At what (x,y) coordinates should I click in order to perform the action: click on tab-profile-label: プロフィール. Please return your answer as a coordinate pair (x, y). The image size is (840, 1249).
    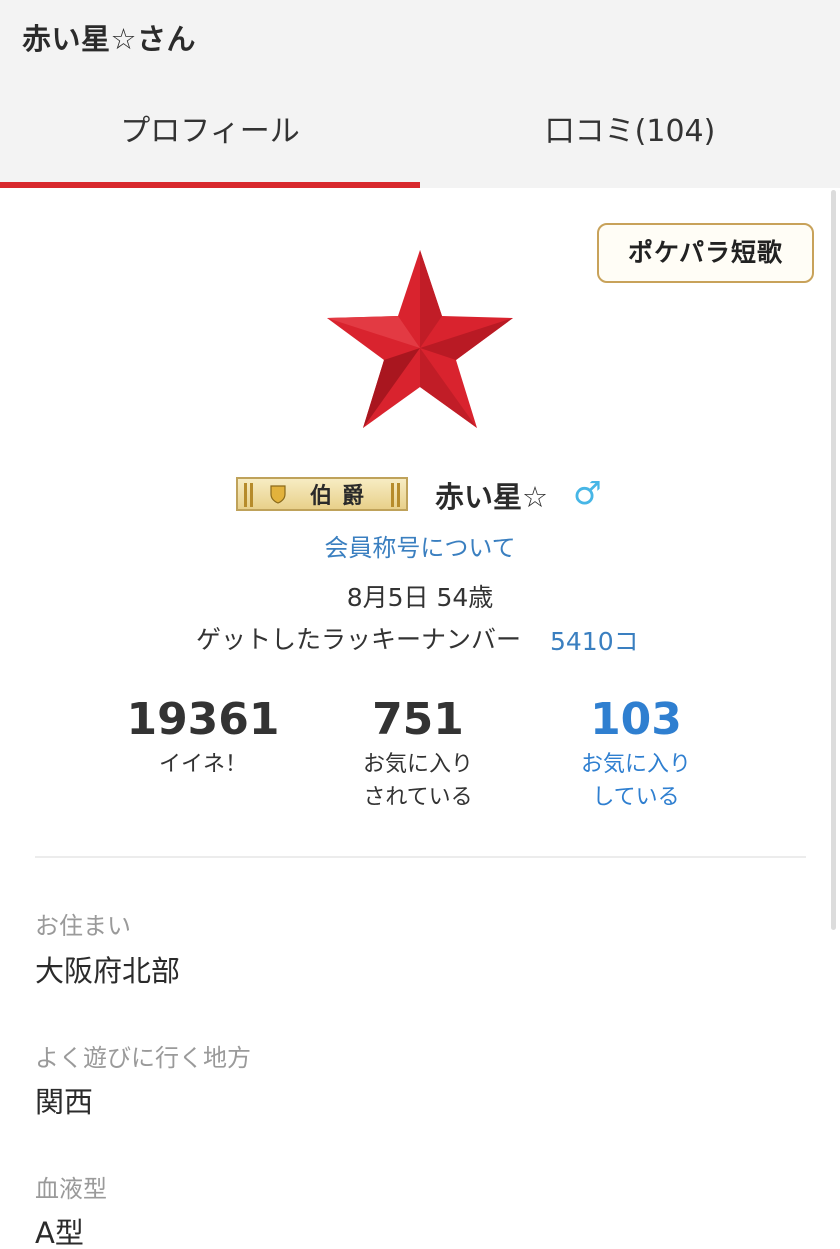
    Looking at the image, I should click on (210, 131).